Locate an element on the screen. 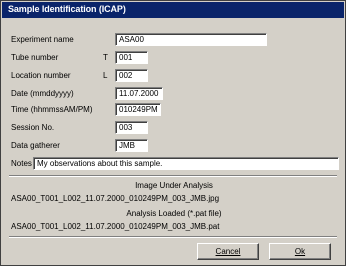 The height and width of the screenshot is (266, 346). notes-label: Notes is located at coordinates (21, 163).